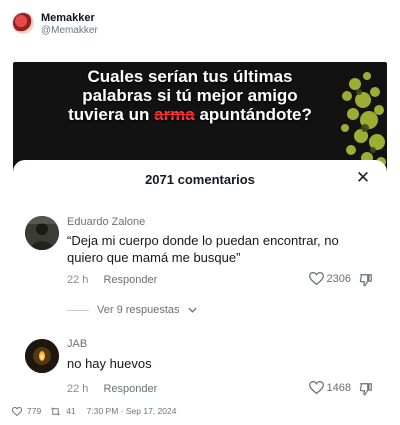  Describe the element at coordinates (363, 178) in the screenshot. I see `close-icon: ✕` at that location.